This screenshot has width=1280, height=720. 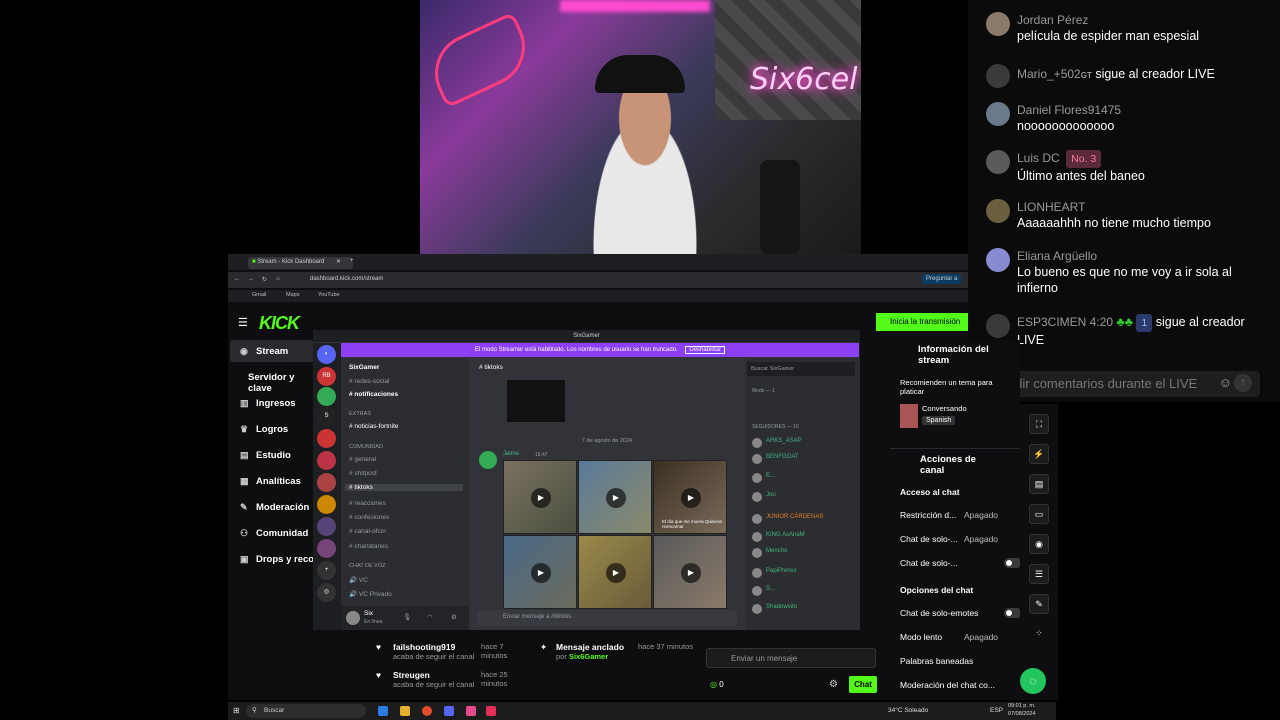 What do you see at coordinates (1022, 714) in the screenshot?
I see `clock-date: 07/08/2024` at bounding box center [1022, 714].